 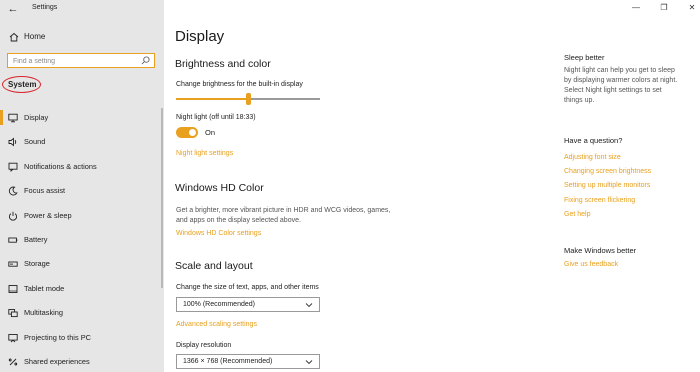 I want to click on storage-icon, so click(x=13, y=264).